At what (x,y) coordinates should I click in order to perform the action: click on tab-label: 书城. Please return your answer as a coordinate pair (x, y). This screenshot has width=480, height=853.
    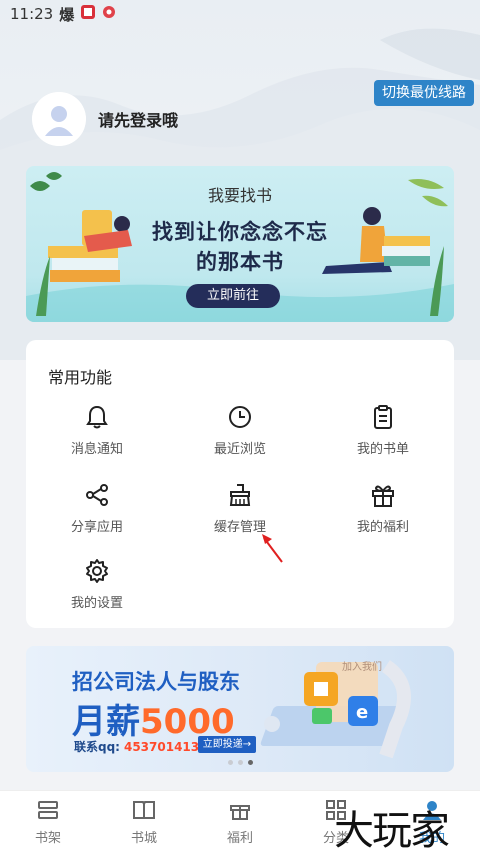
    Looking at the image, I should click on (143, 838).